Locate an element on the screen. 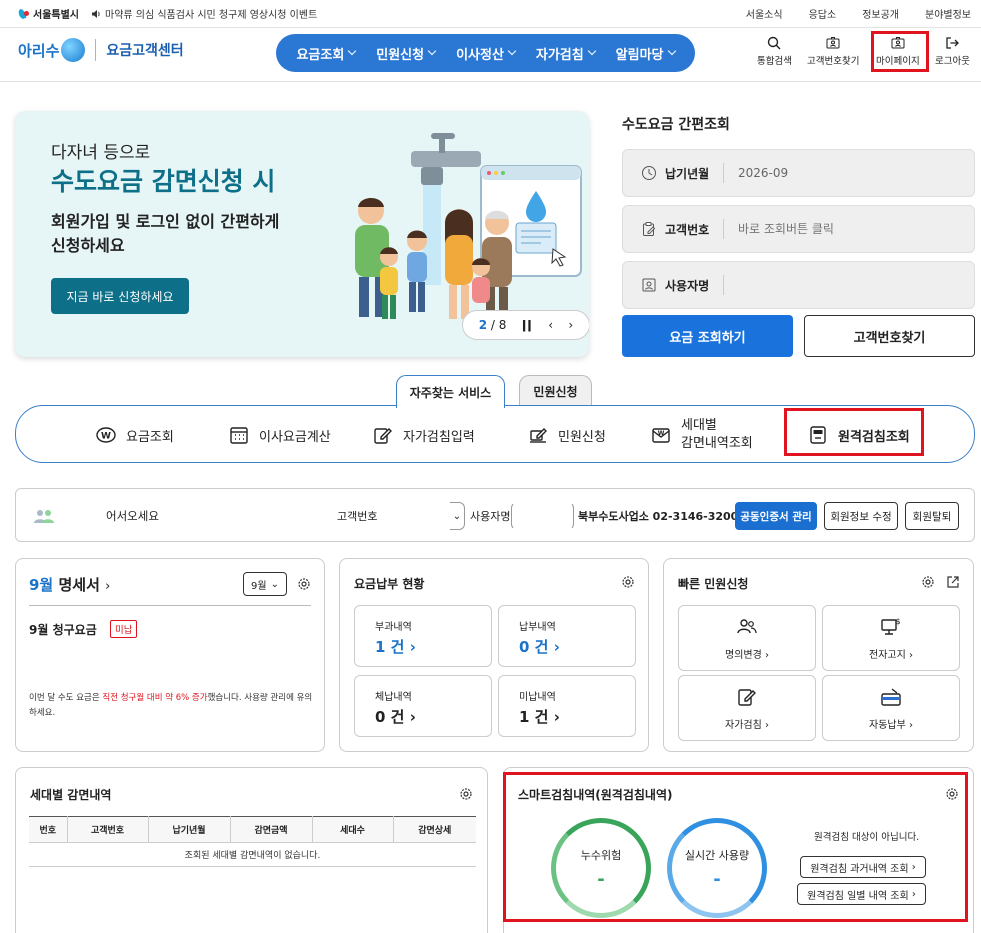 This screenshot has height=933, width=981. svc-household-reduction: W 세대별 감면내역조회 is located at coordinates (702, 435).